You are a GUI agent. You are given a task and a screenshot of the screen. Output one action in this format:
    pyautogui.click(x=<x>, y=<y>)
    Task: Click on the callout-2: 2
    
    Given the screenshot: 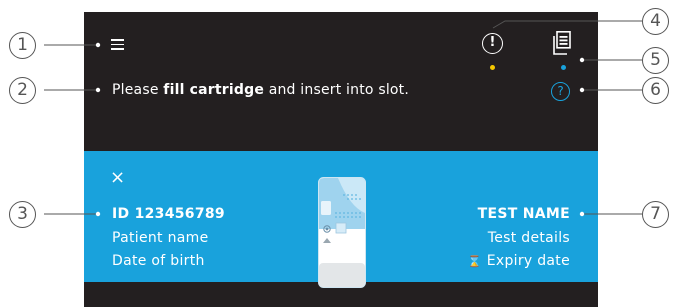 What is the action you would take?
    pyautogui.click(x=22, y=90)
    